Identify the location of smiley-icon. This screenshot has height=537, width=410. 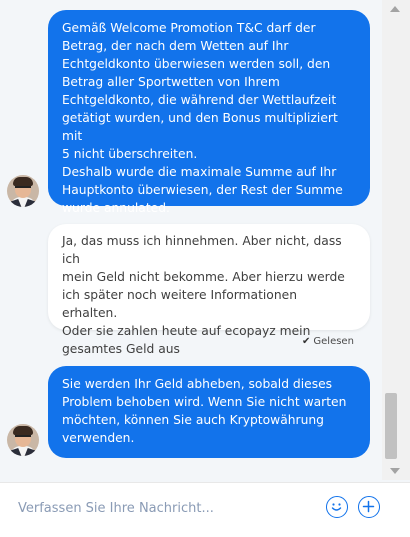
(336, 507).